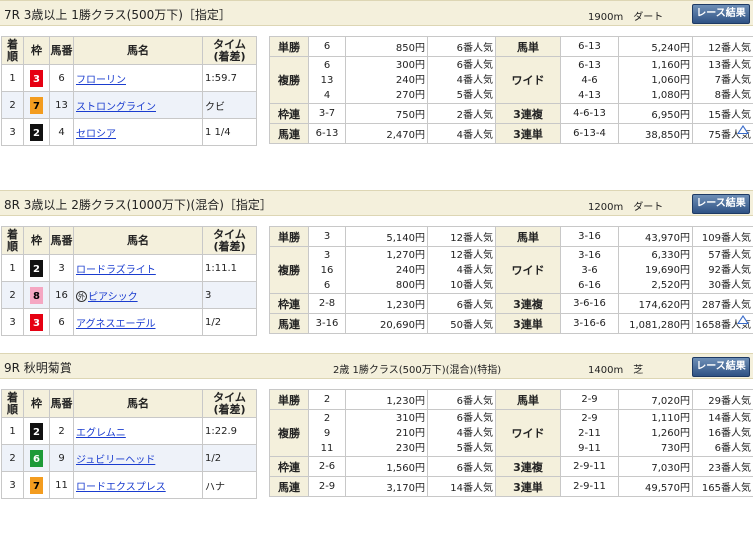 This screenshot has height=536, width=753. I want to click on result-umaban: 9, so click(61, 458).